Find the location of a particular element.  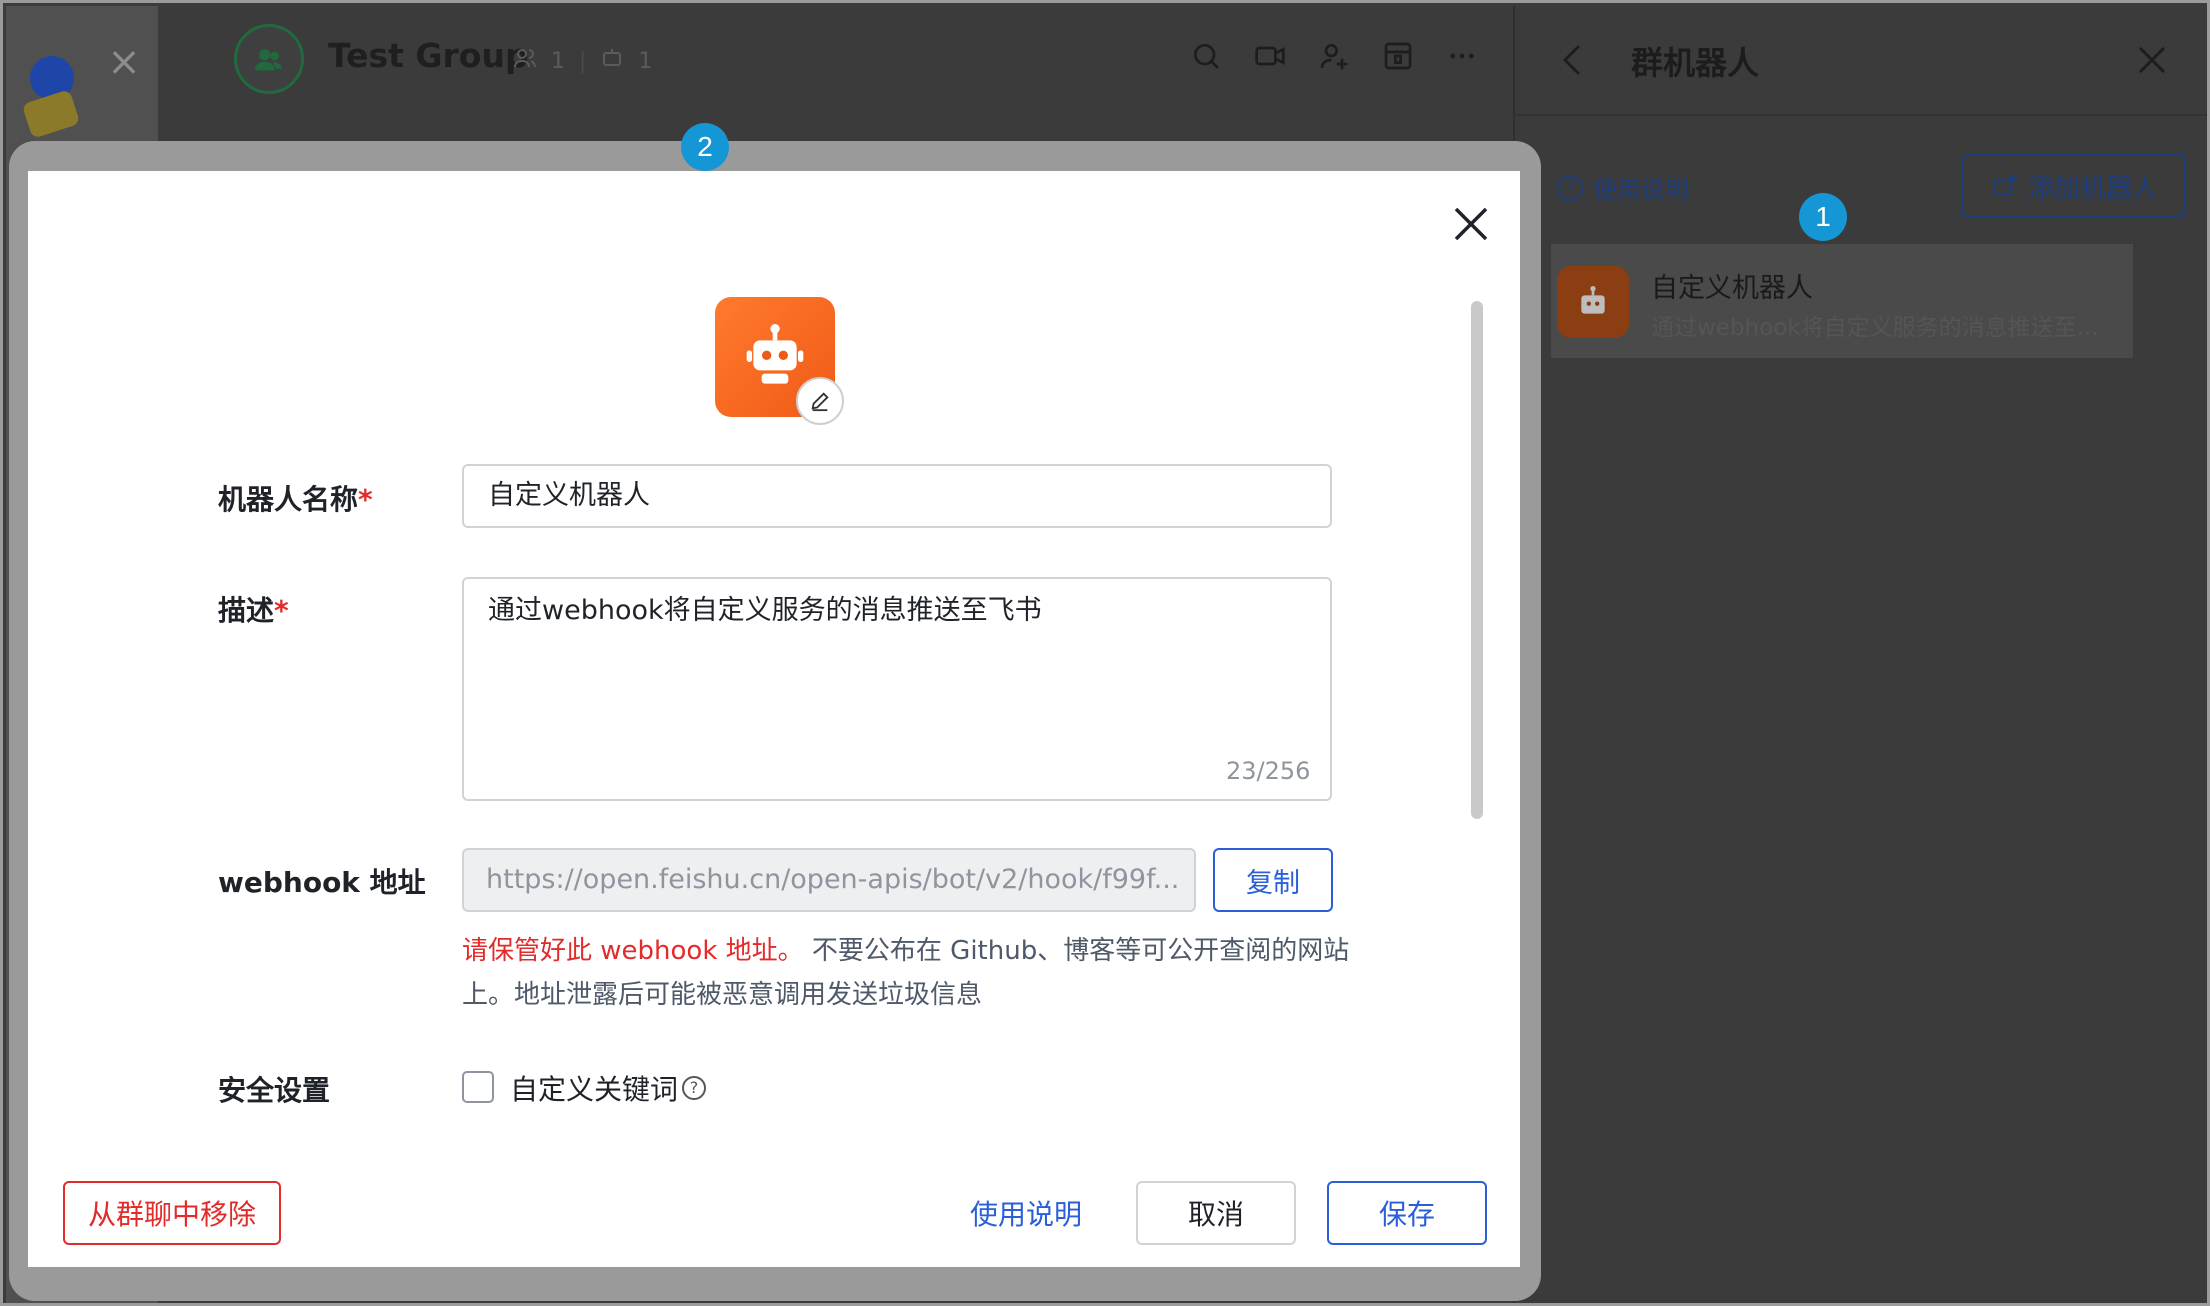

add-member-icon is located at coordinates (1334, 56).